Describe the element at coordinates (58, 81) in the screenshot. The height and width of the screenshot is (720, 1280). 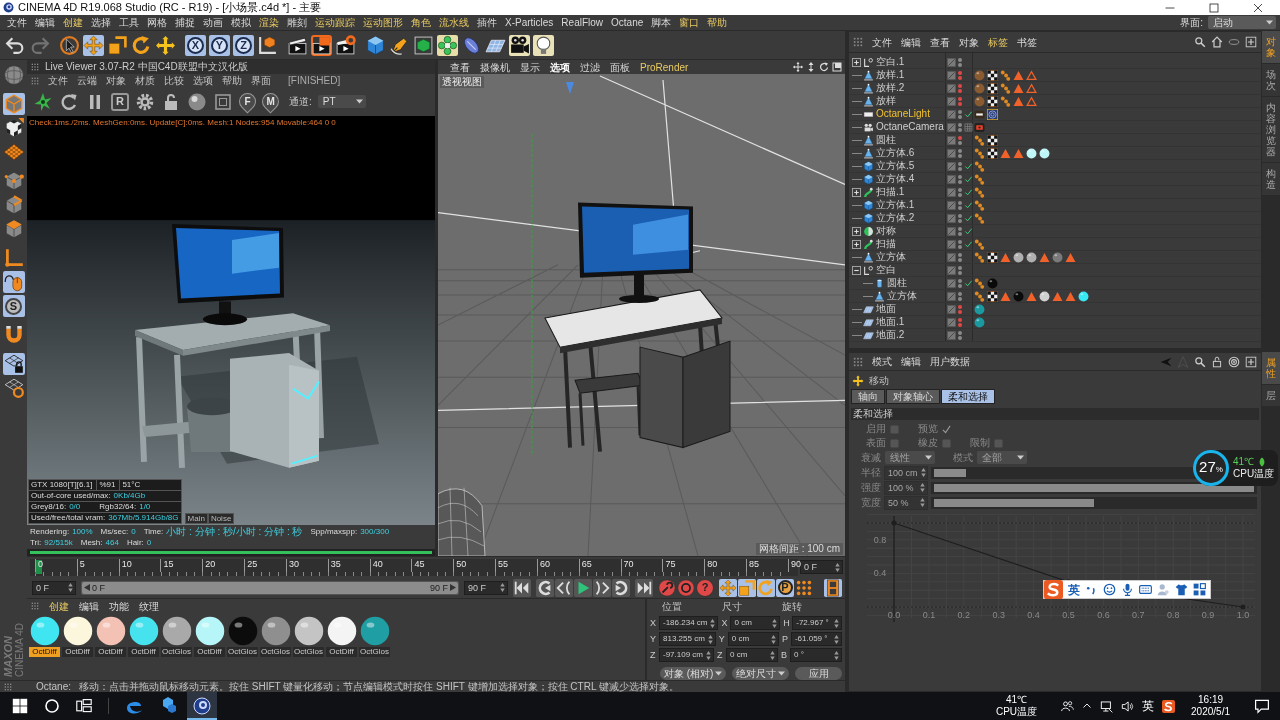
I see `menu-item: 文件` at that location.